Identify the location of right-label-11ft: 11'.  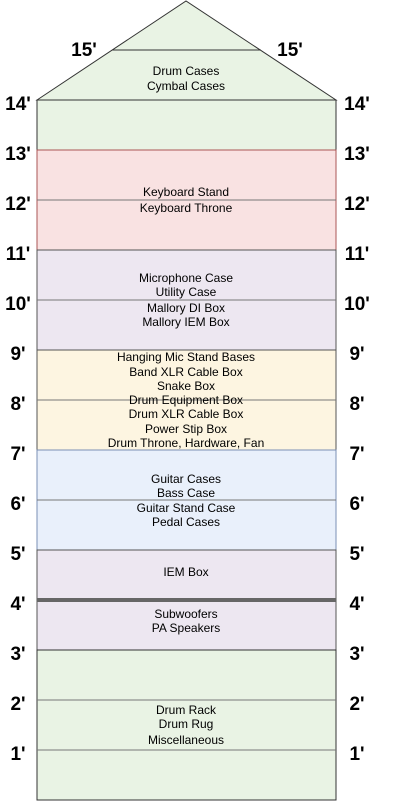
(357, 254).